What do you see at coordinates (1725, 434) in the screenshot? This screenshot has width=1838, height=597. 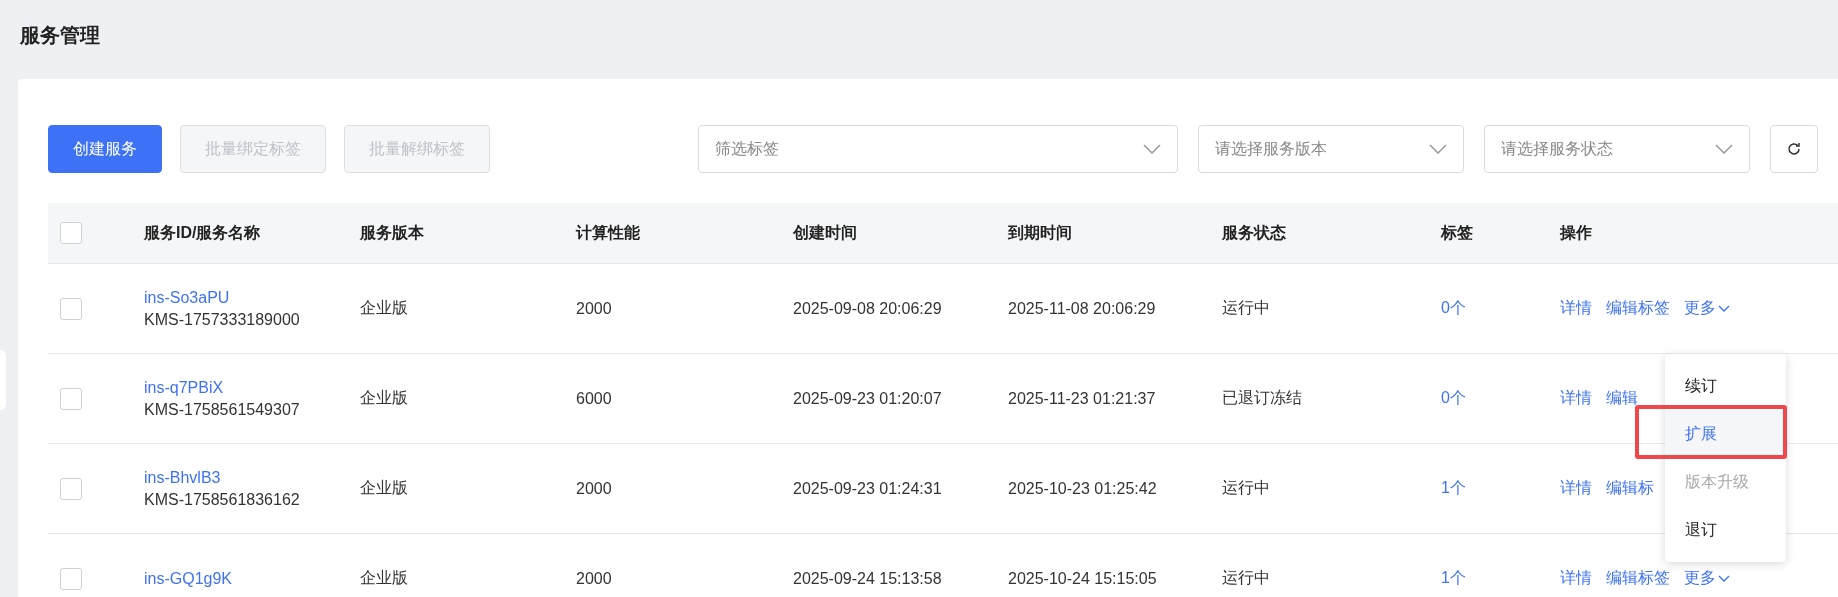 I see `menu-item: 扩展` at bounding box center [1725, 434].